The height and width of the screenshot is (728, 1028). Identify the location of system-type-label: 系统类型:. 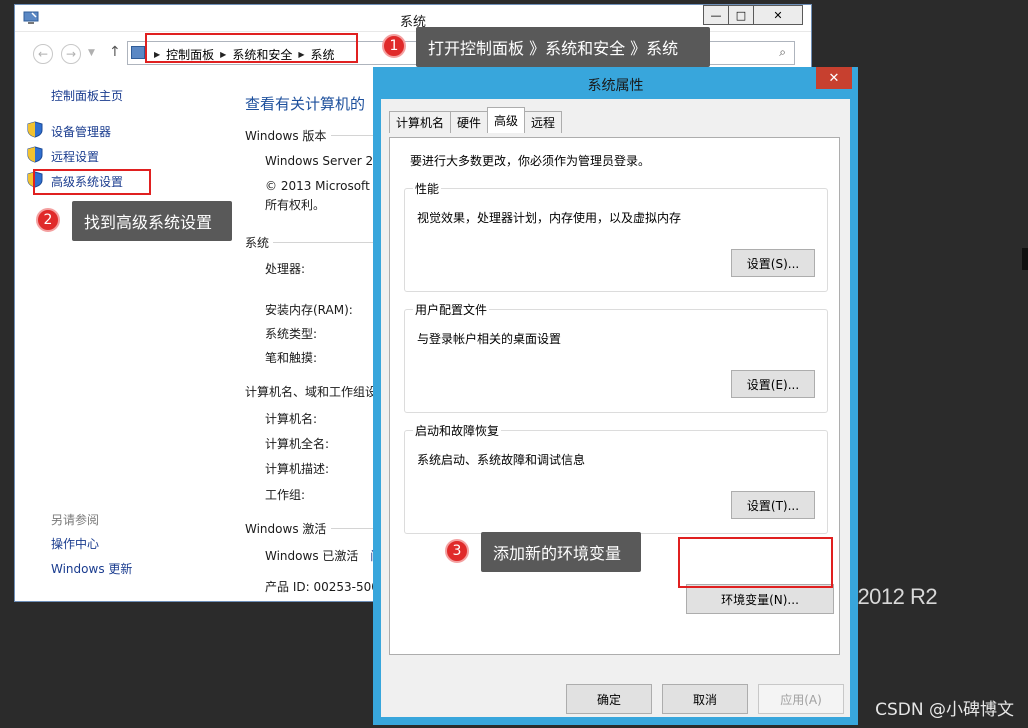
(291, 334).